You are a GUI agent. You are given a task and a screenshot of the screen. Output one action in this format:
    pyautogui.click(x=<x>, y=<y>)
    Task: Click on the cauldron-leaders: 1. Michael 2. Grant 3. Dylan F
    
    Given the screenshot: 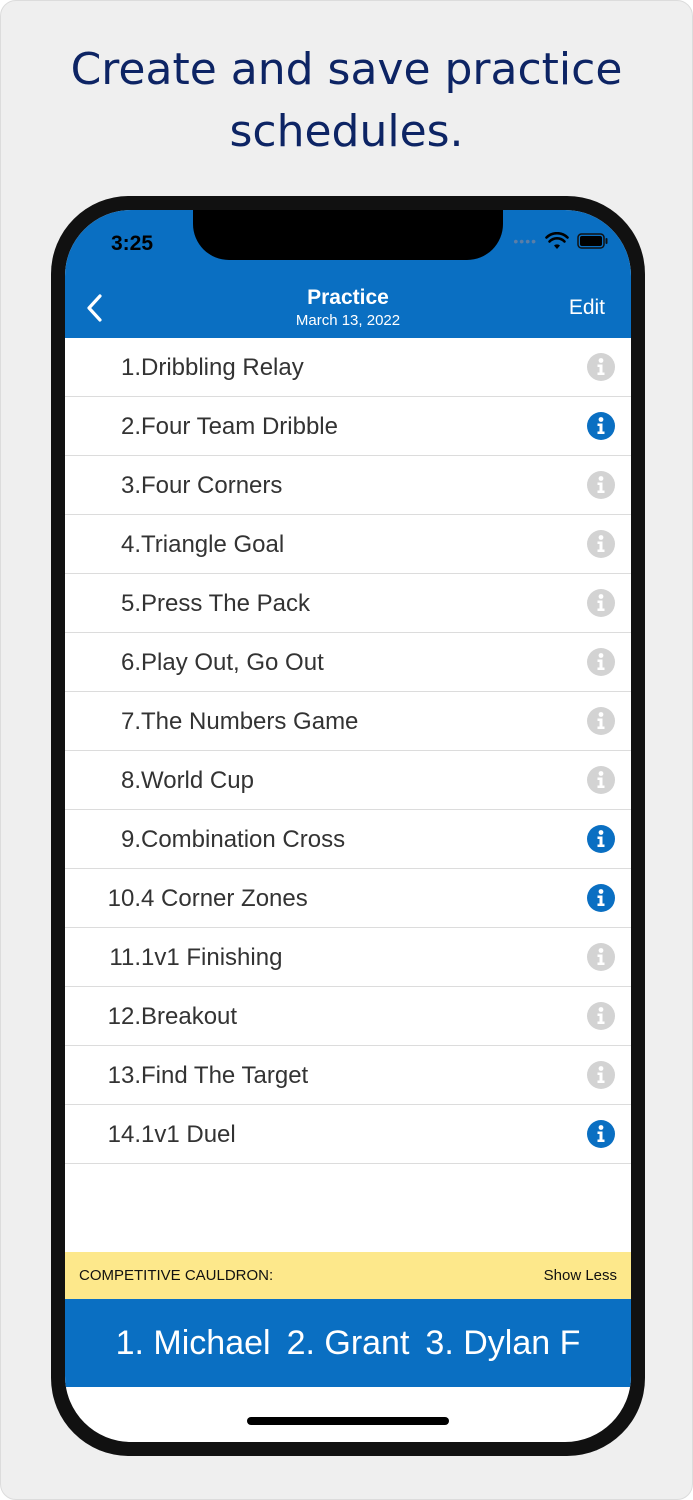 What is the action you would take?
    pyautogui.click(x=348, y=1343)
    